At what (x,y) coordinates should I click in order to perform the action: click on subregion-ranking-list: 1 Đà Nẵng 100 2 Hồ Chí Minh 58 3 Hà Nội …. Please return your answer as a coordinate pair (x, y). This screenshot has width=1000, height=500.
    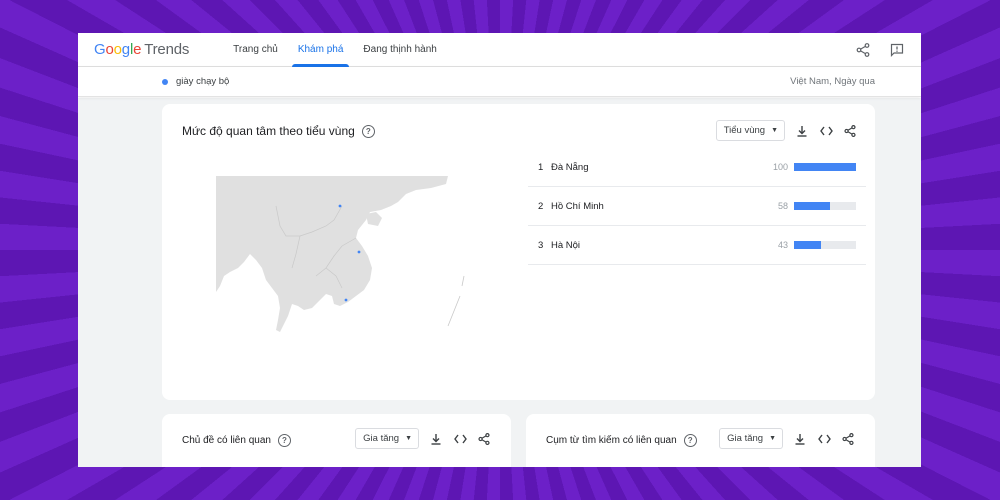
    Looking at the image, I should click on (697, 206).